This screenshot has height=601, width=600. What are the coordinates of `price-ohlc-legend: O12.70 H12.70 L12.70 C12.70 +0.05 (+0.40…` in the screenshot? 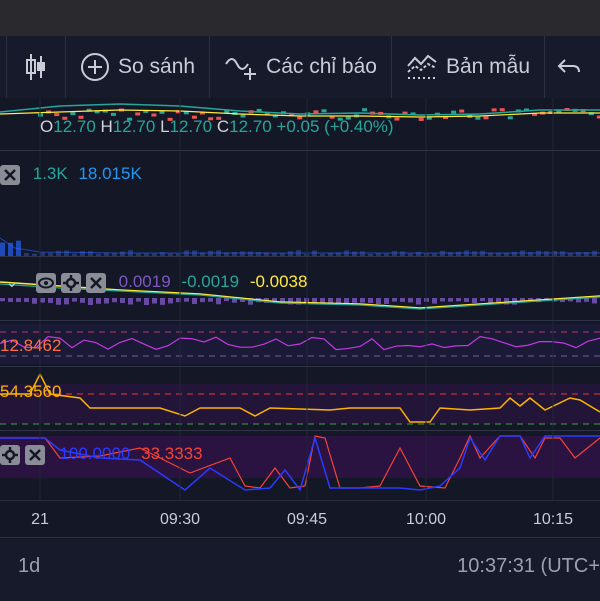 It's located at (217, 127).